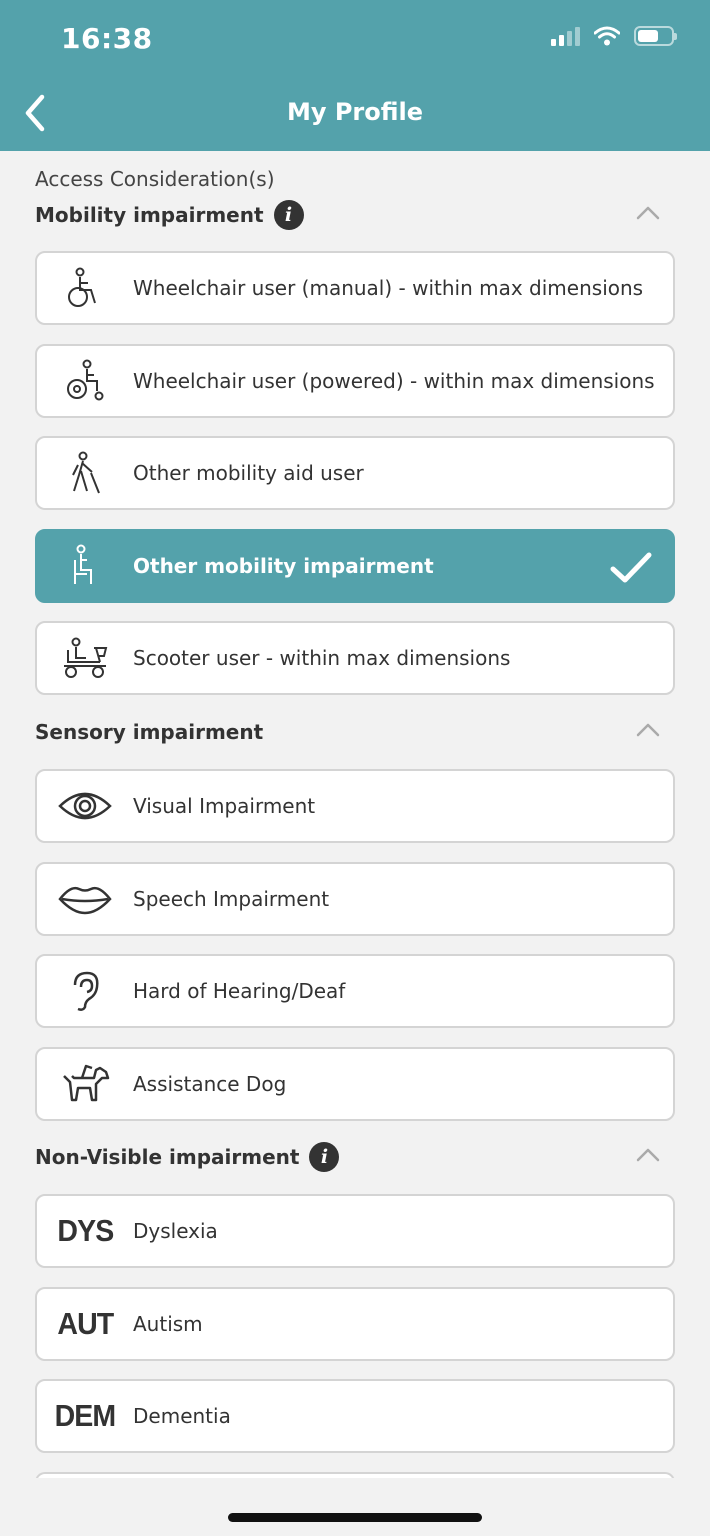  I want to click on seated-person-icon, so click(83, 564).